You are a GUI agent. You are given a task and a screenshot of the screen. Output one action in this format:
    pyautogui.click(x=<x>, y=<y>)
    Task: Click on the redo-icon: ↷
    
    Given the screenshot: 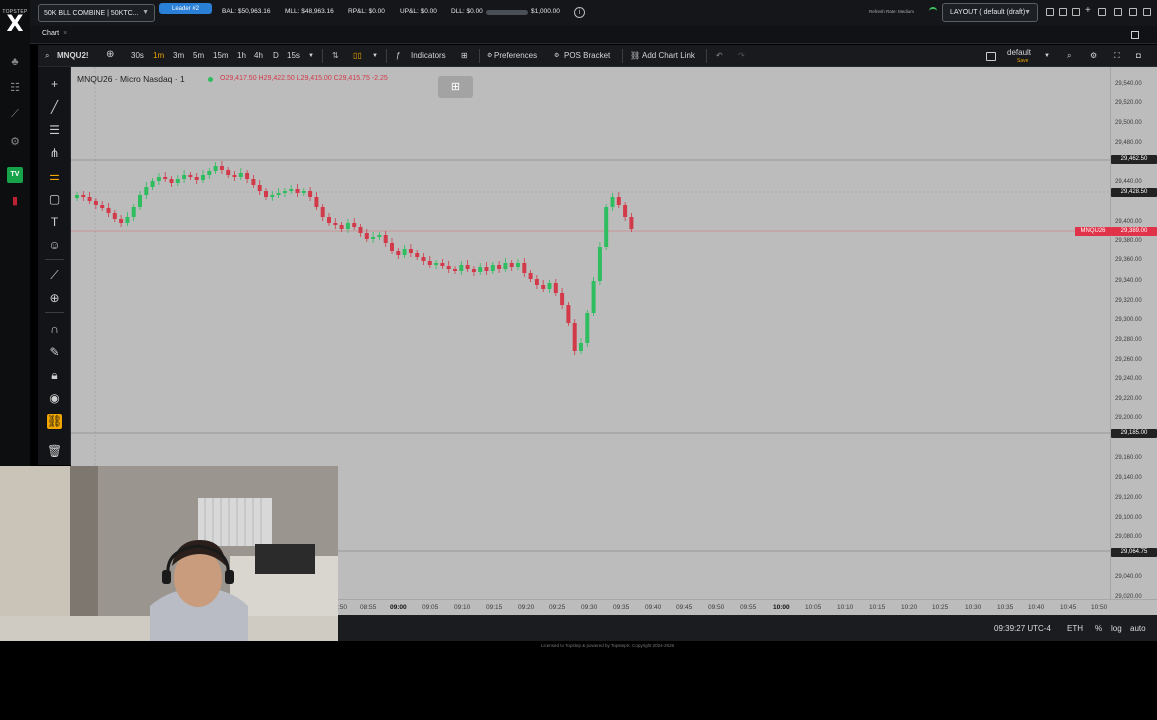 What is the action you would take?
    pyautogui.click(x=741, y=55)
    